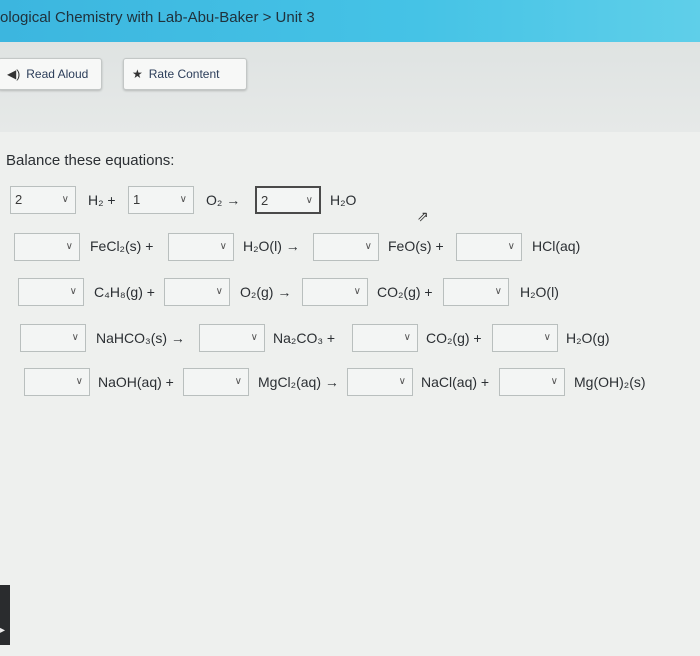 The height and width of the screenshot is (656, 700). What do you see at coordinates (124, 292) in the screenshot?
I see `species-label: C₄H₈(g) +` at bounding box center [124, 292].